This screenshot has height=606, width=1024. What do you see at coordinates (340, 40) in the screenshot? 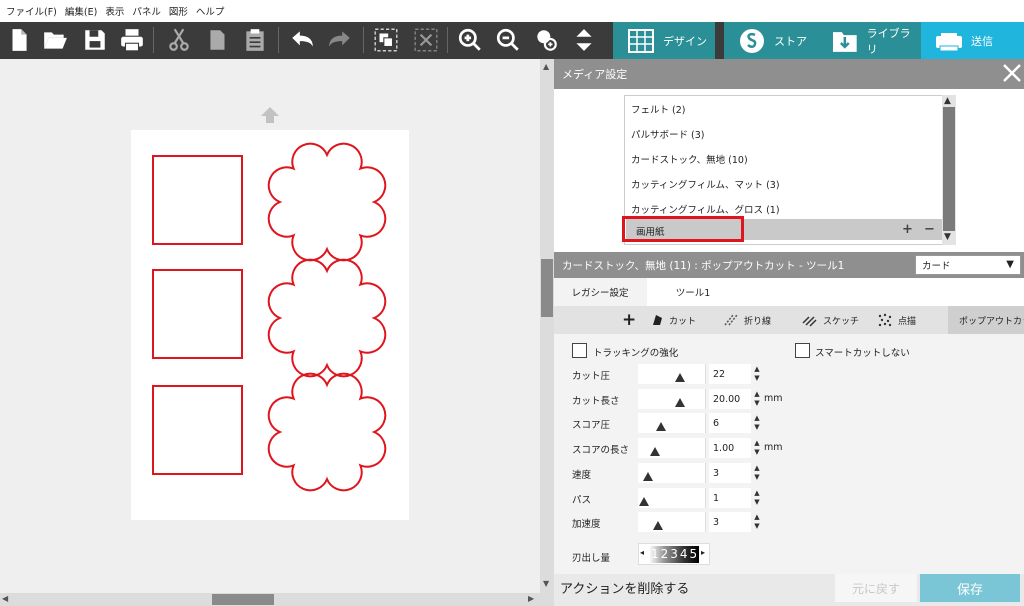
I see `redo-icon` at bounding box center [340, 40].